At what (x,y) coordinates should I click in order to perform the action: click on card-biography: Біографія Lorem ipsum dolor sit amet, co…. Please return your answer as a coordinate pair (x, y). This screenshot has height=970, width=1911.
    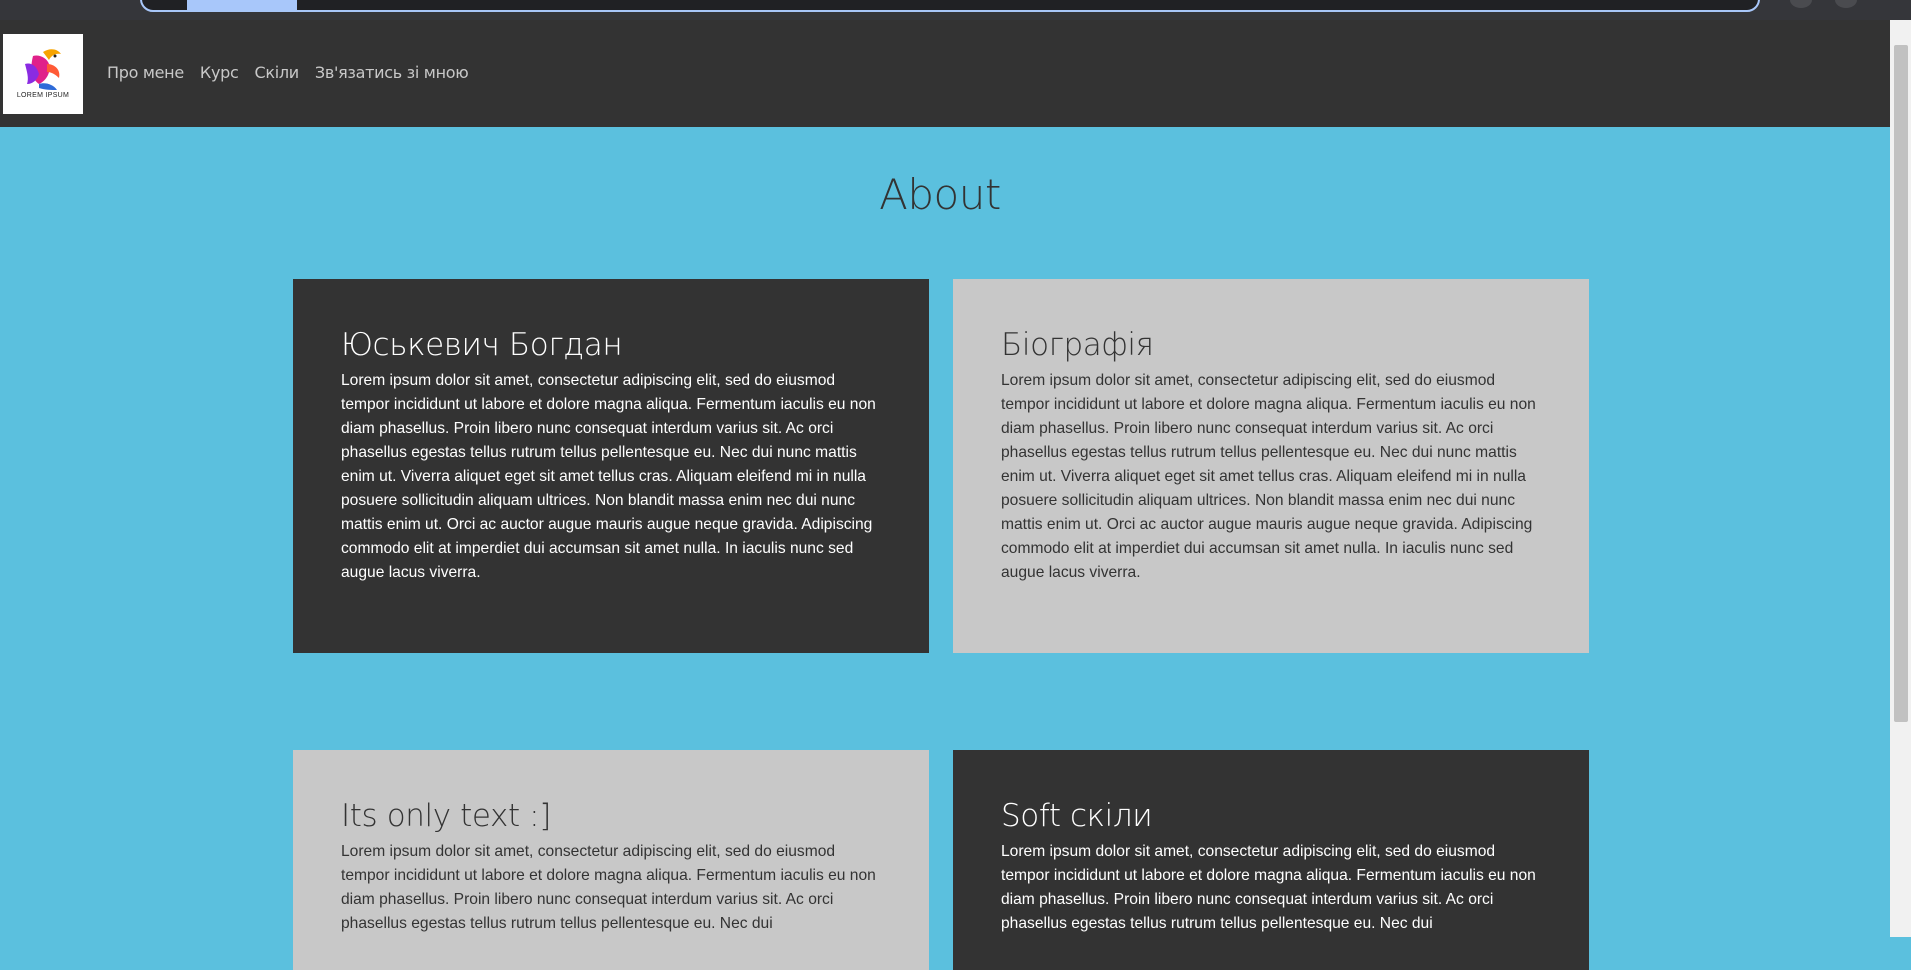
    Looking at the image, I should click on (1271, 466).